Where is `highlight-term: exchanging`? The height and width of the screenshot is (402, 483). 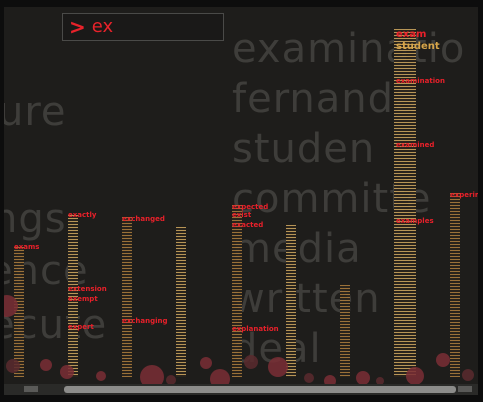 highlight-term: exchanging is located at coordinates (145, 321).